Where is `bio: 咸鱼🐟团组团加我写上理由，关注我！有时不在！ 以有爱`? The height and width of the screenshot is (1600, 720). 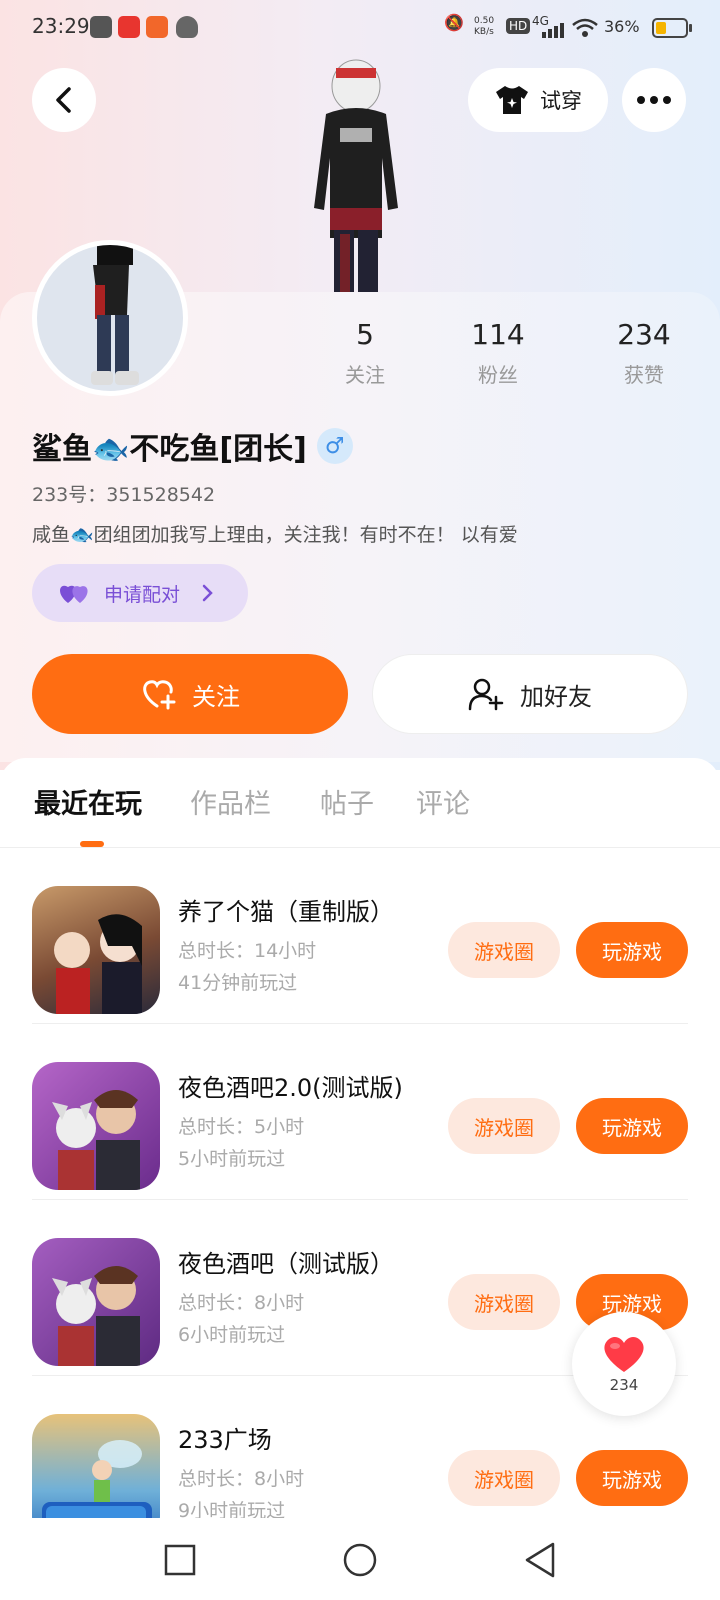
bio: 咸鱼🐟团组团加我写上理由，关注我！有时不在！ 以有爱 is located at coordinates (275, 535).